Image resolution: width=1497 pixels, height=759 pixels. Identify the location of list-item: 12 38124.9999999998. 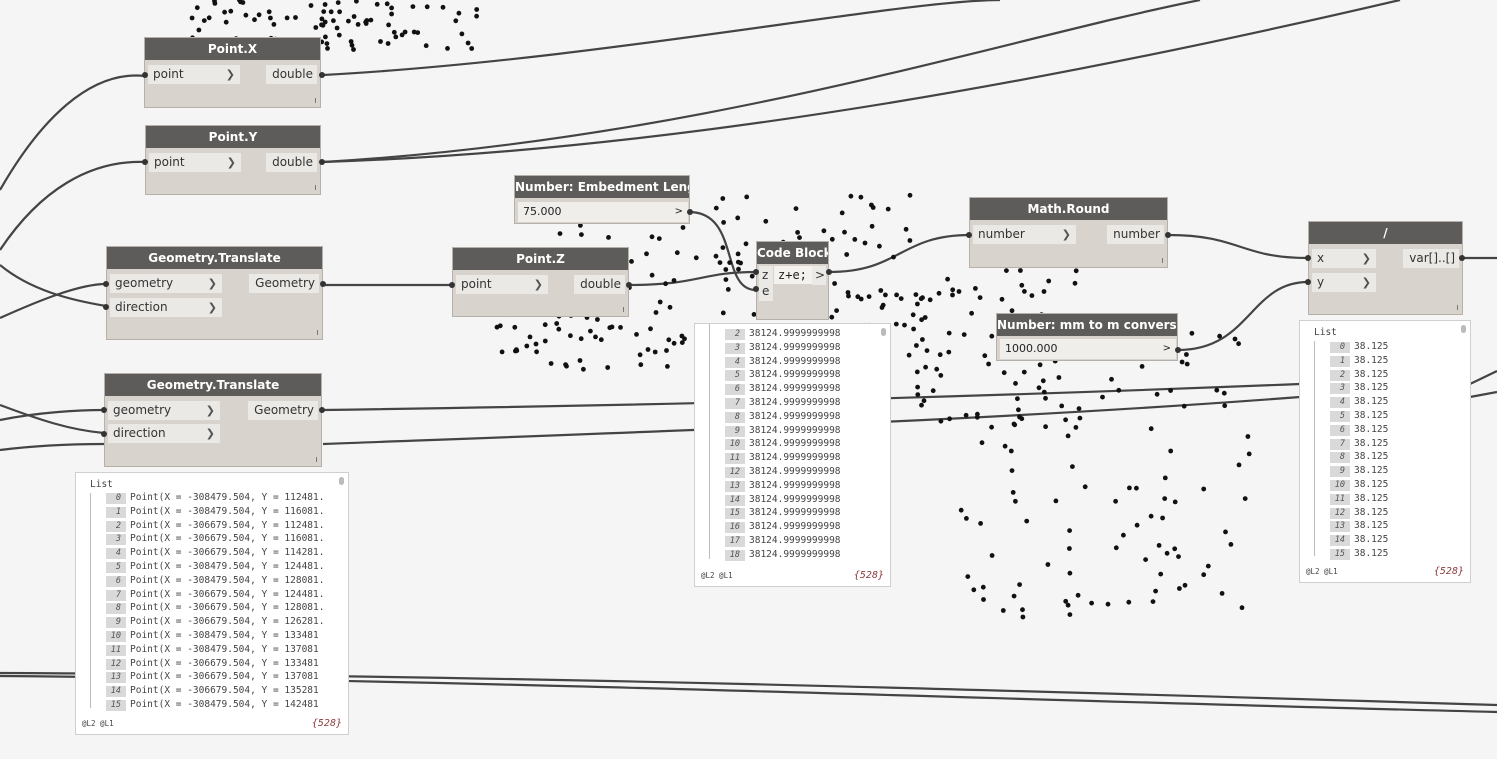
(783, 472).